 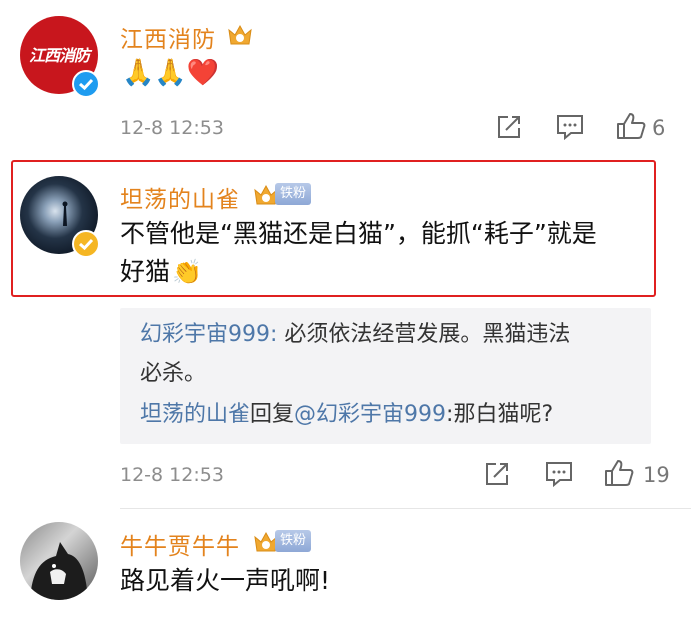 What do you see at coordinates (171, 73) in the screenshot?
I see `comment-emoji-content: 🙏🙏❤️` at bounding box center [171, 73].